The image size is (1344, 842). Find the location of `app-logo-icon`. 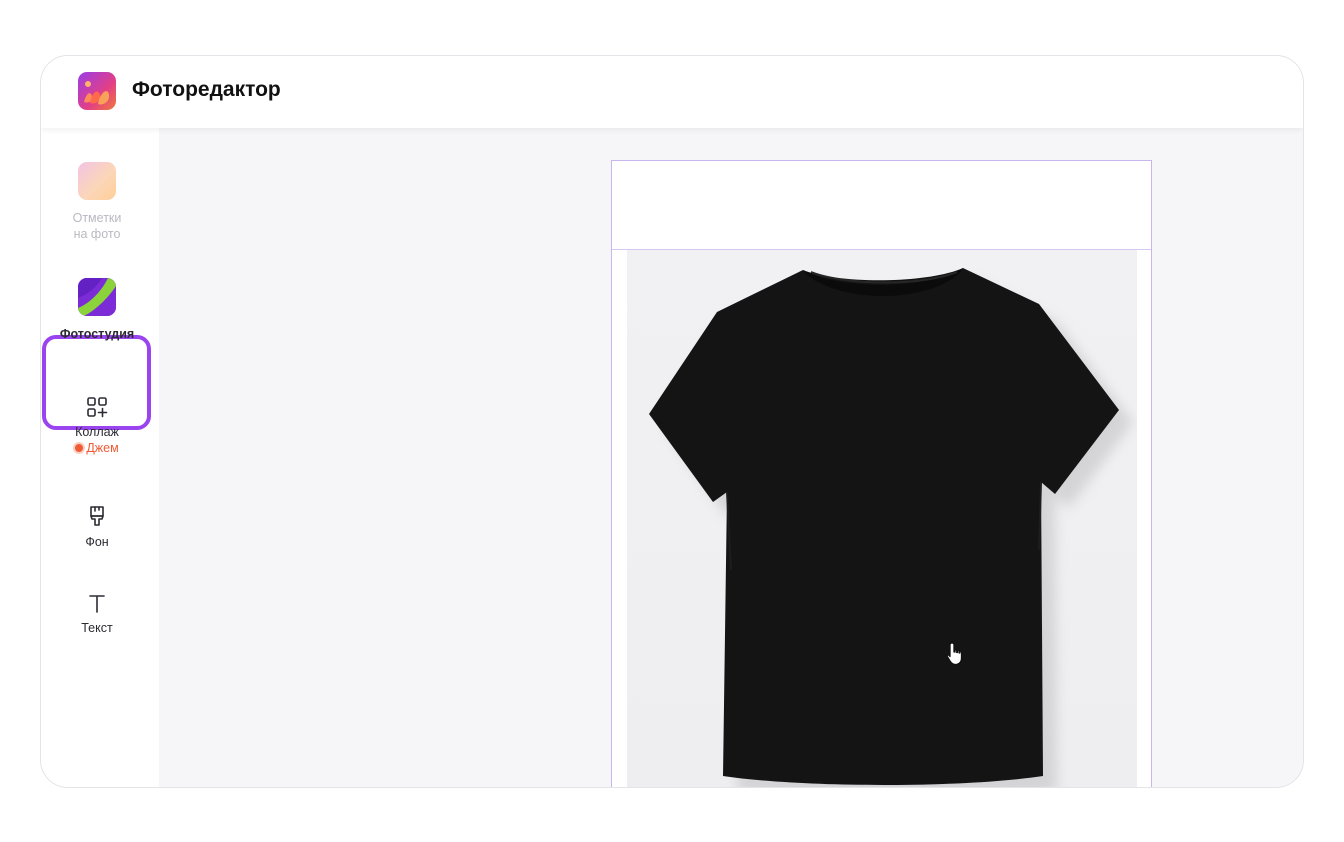

app-logo-icon is located at coordinates (97, 91).